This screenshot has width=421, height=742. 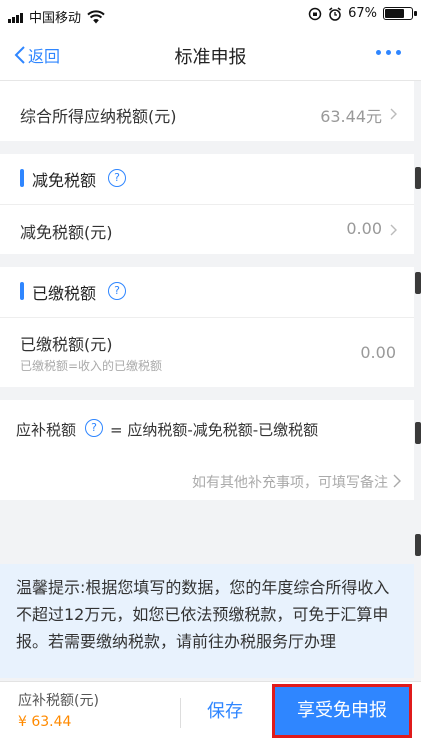 I want to click on status-left: 中国移动, so click(x=56, y=16).